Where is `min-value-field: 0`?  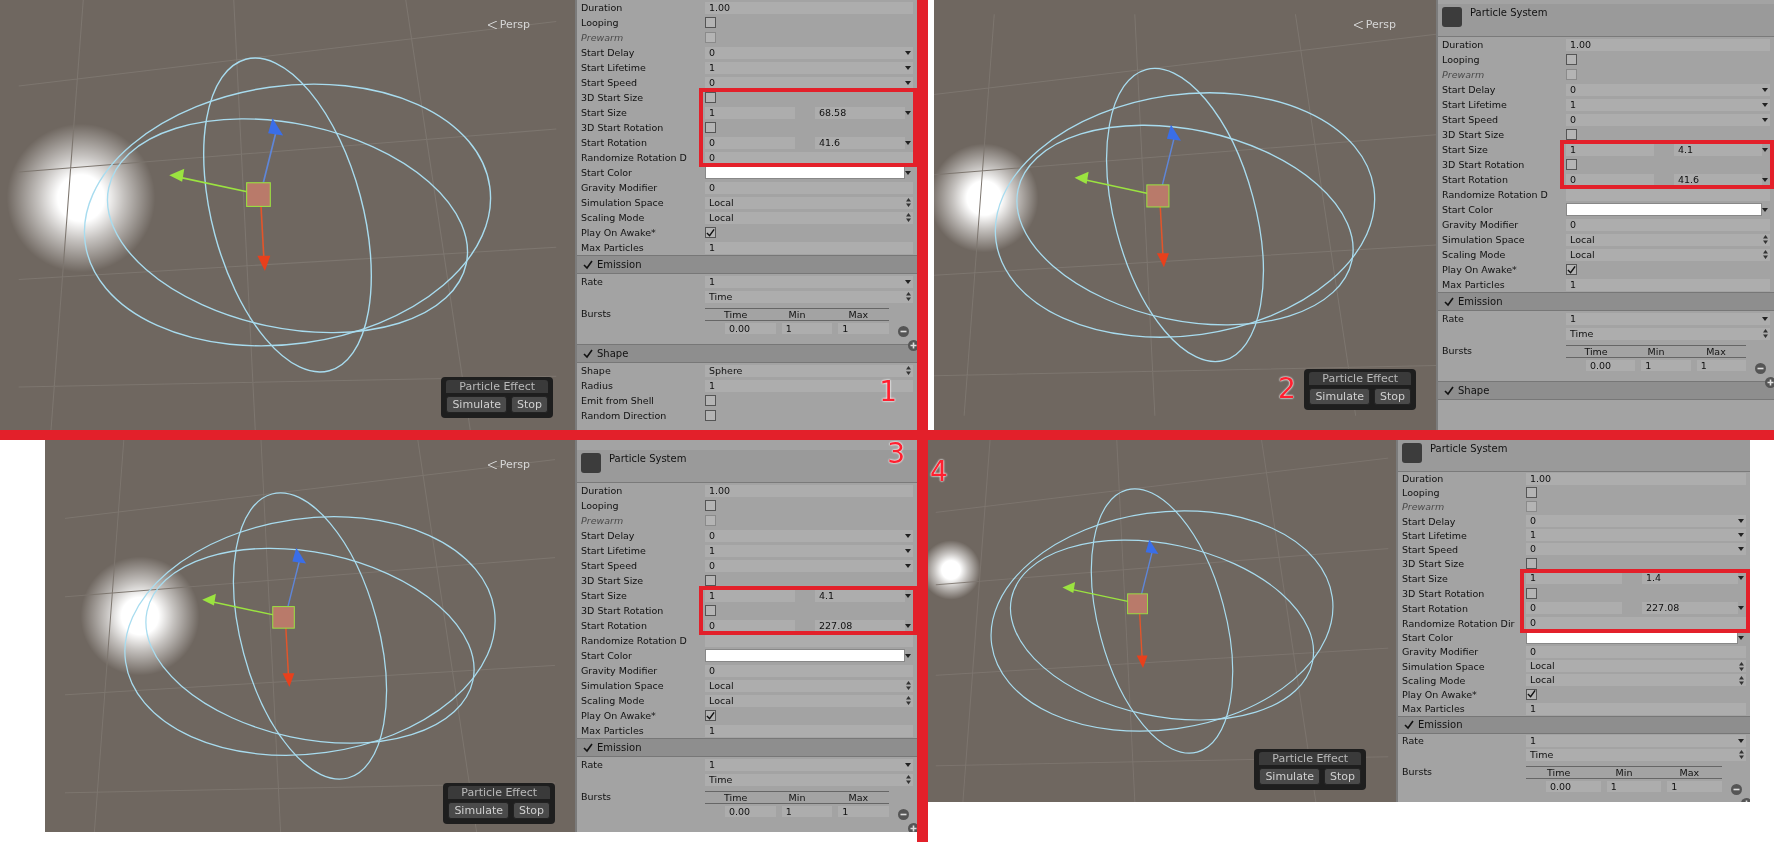
min-value-field: 0 is located at coordinates (1574, 608).